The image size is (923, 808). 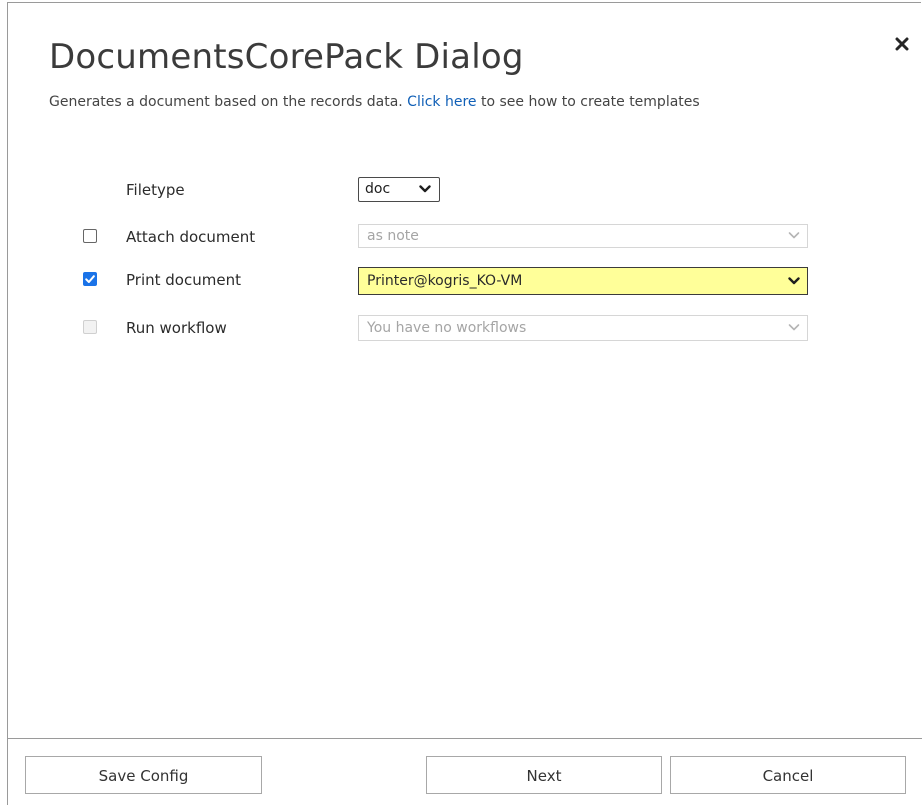 What do you see at coordinates (399, 189) in the screenshot?
I see `filetype-select: doc` at bounding box center [399, 189].